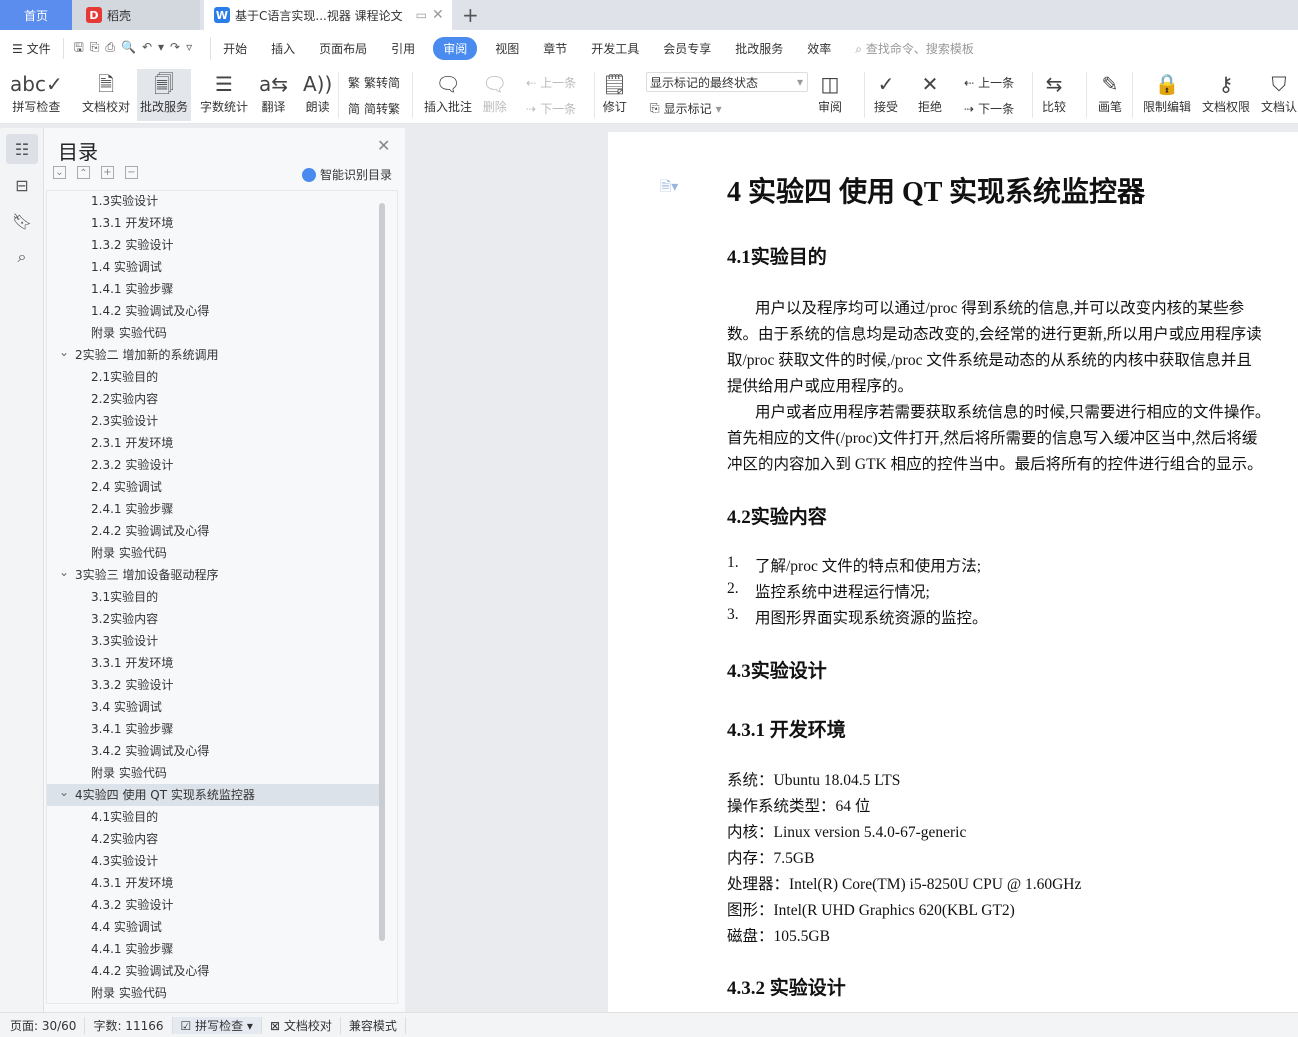 This screenshot has width=1298, height=1037. What do you see at coordinates (213, 883) in the screenshot?
I see `toc-item: 4.3.1 开发环境` at bounding box center [213, 883].